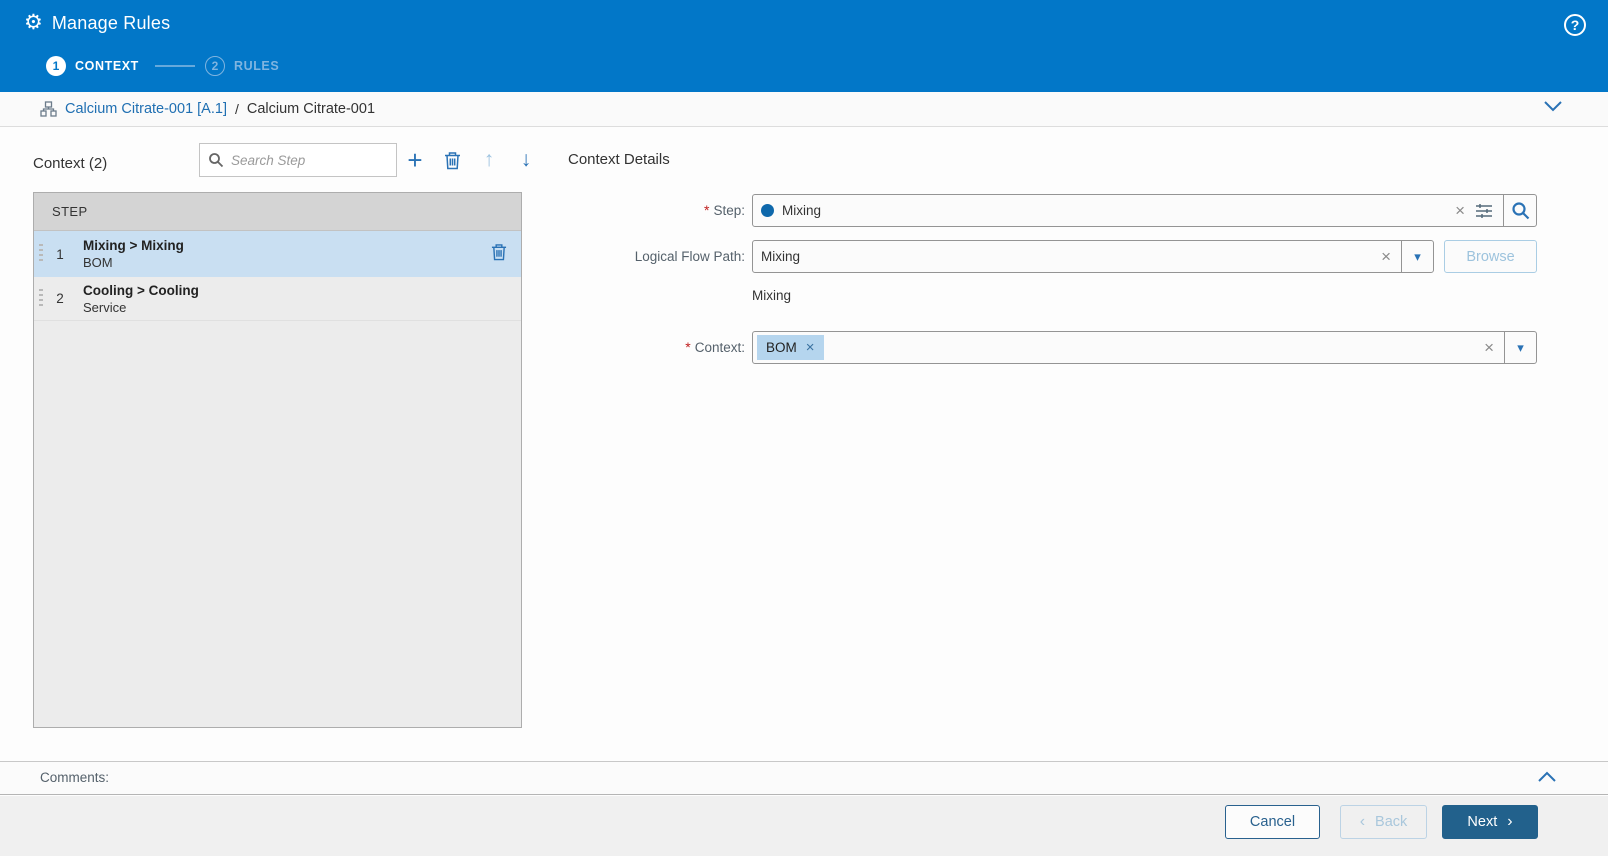 The image size is (1608, 856). Describe the element at coordinates (802, 210) in the screenshot. I see `step-field-value: Mixing` at that location.